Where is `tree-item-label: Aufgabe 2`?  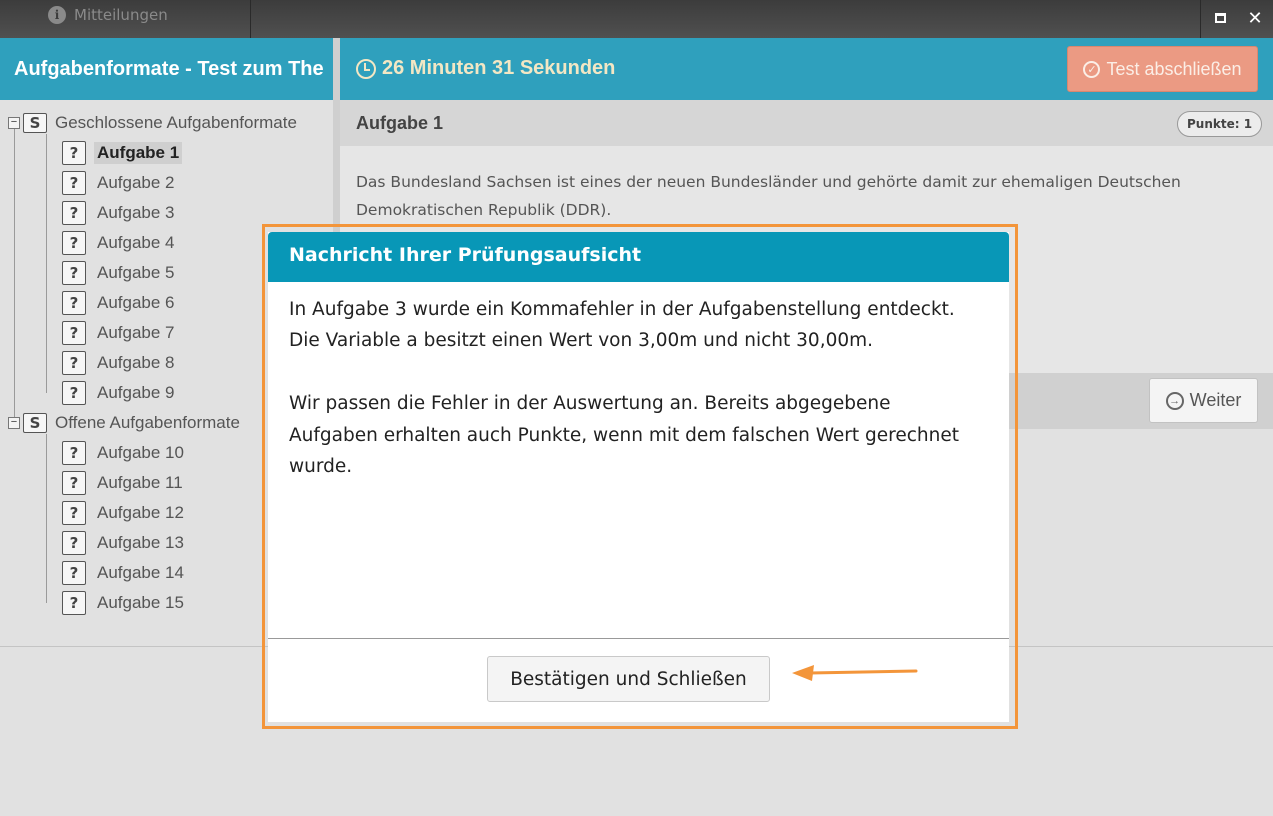
tree-item-label: Aufgabe 2 is located at coordinates (136, 182).